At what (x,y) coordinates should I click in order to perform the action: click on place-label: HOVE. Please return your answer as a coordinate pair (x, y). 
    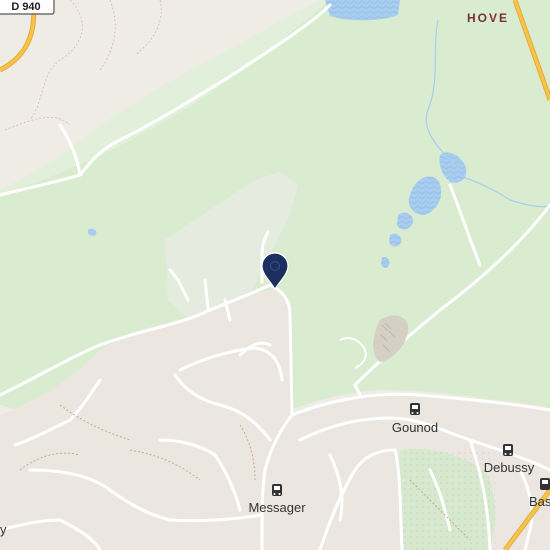
    Looking at the image, I should click on (488, 18).